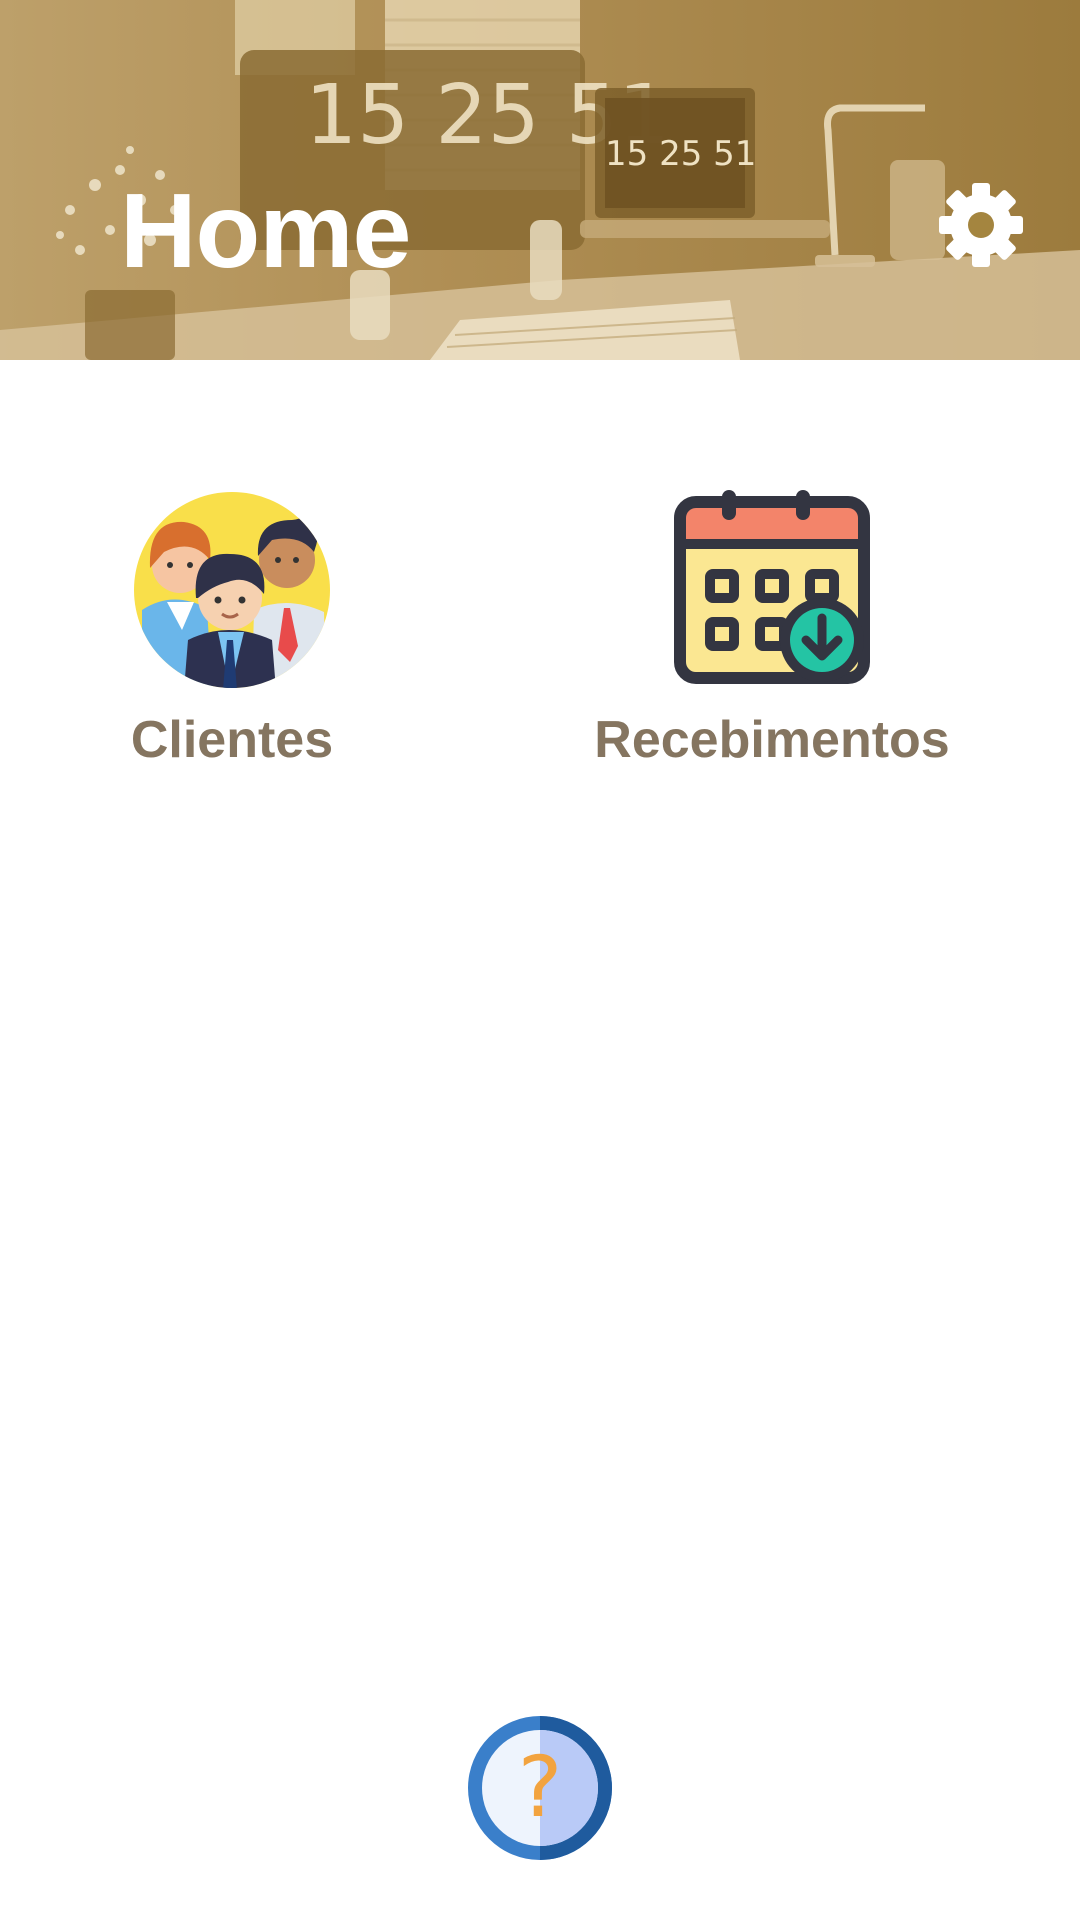 This screenshot has height=1920, width=1080. I want to click on tile-recebimentos-label: Recebimentos, so click(772, 740).